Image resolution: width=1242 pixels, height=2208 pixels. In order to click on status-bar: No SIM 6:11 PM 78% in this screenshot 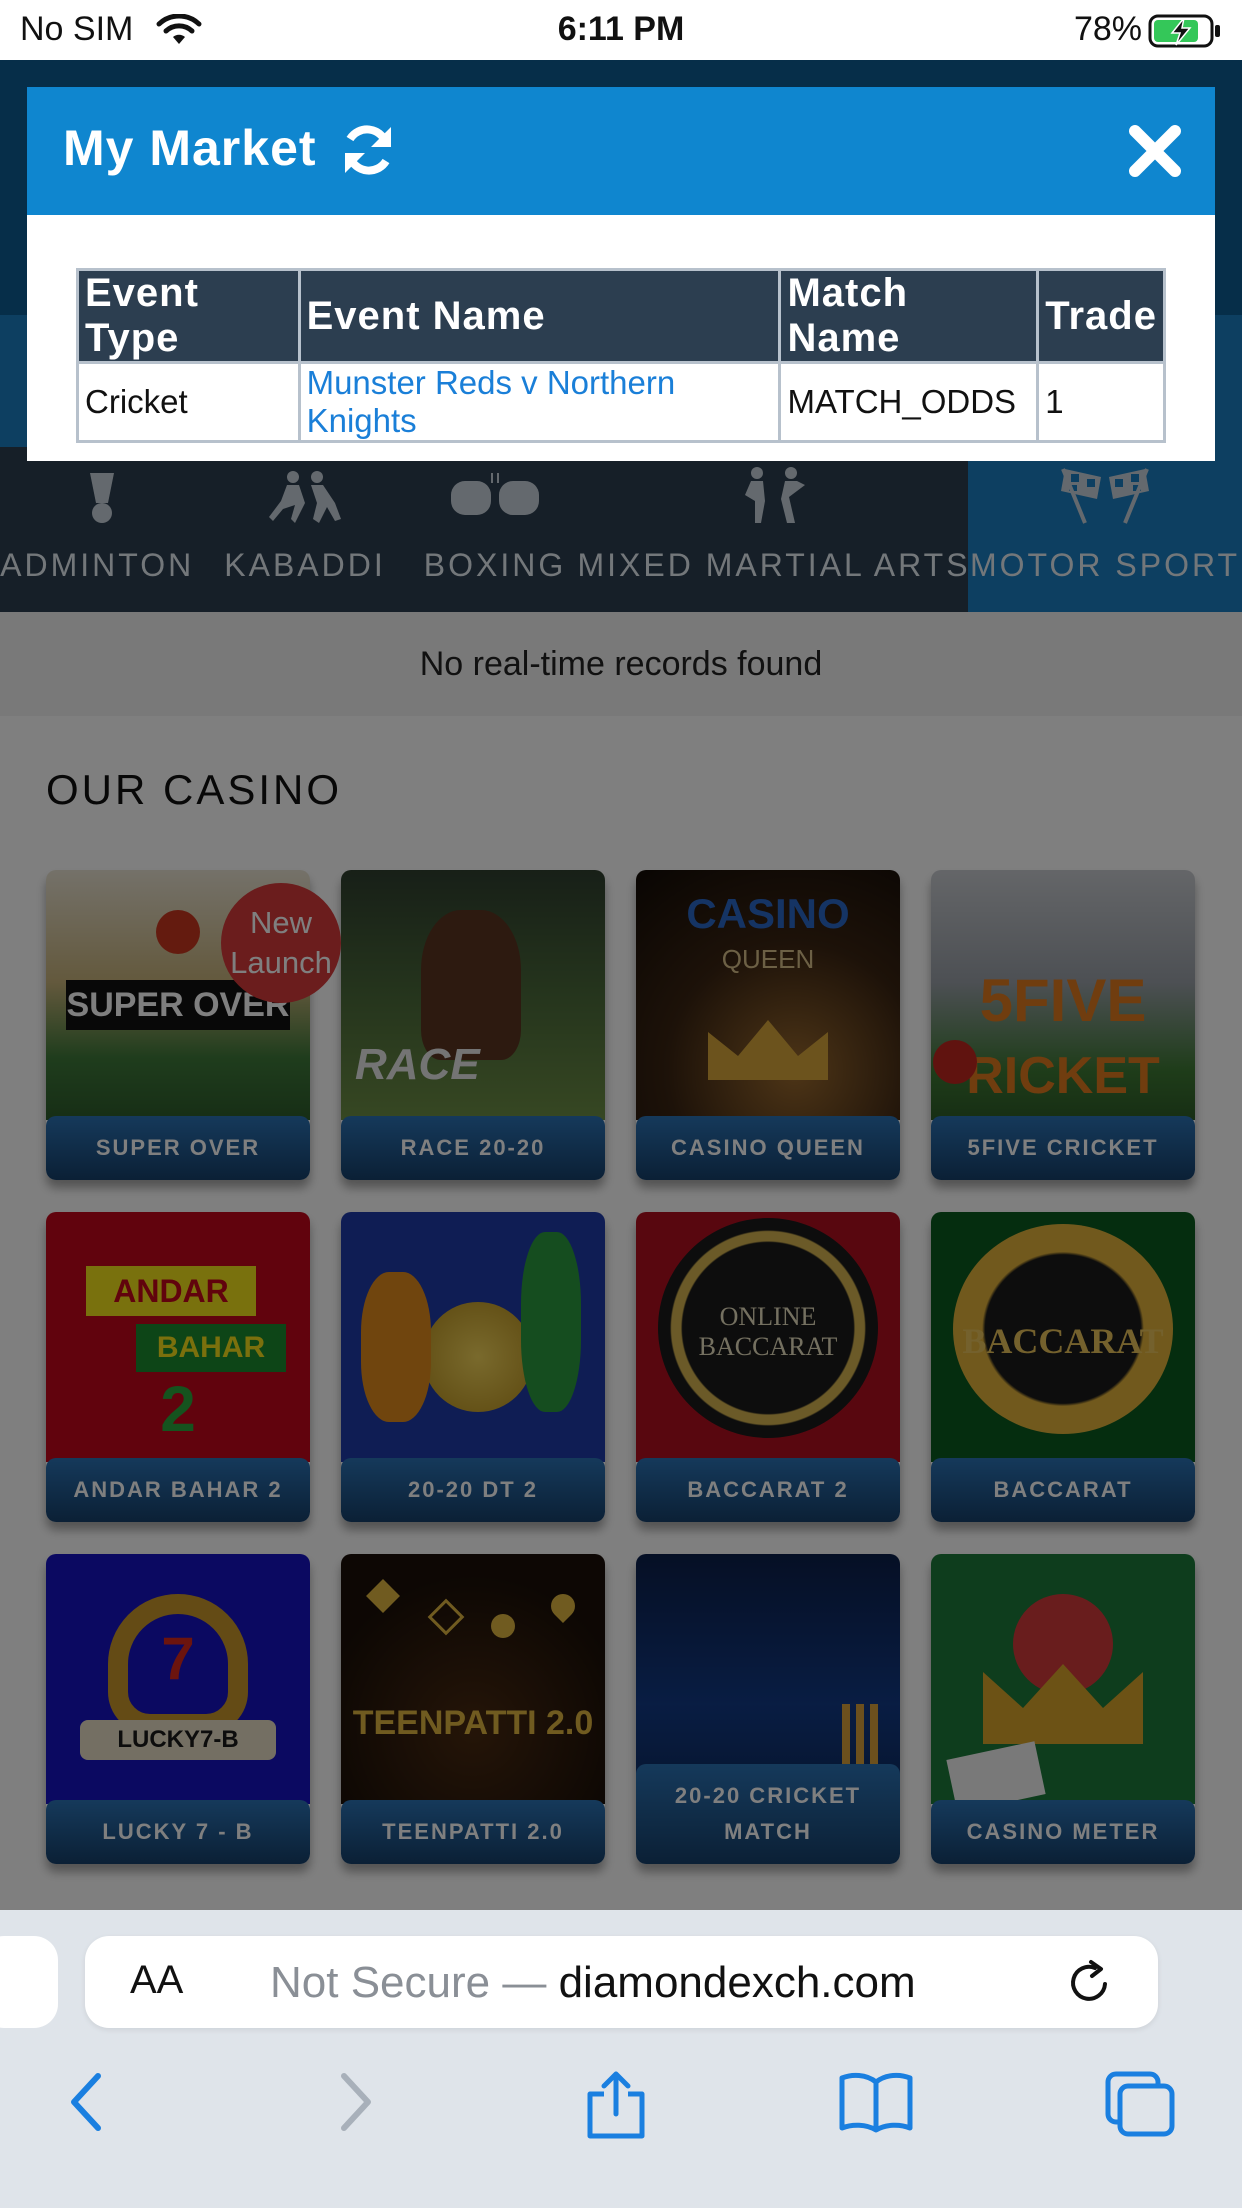, I will do `click(621, 30)`.